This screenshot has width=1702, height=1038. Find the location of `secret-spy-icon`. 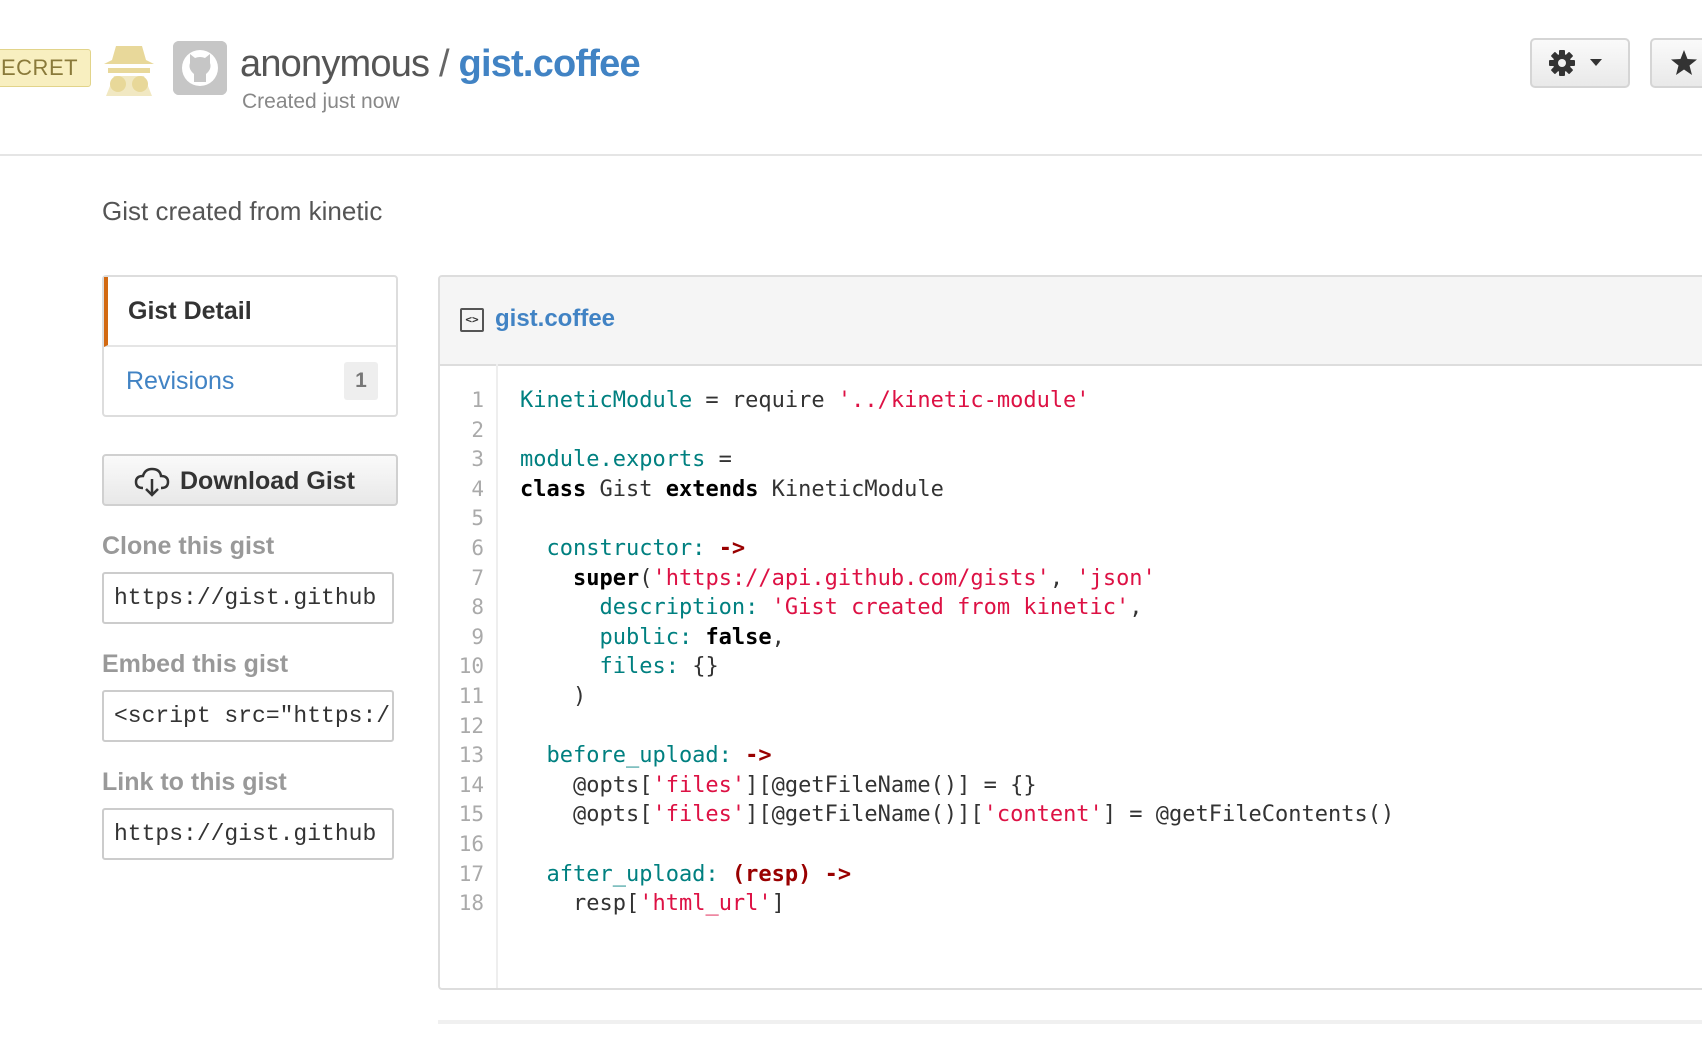

secret-spy-icon is located at coordinates (129, 71).